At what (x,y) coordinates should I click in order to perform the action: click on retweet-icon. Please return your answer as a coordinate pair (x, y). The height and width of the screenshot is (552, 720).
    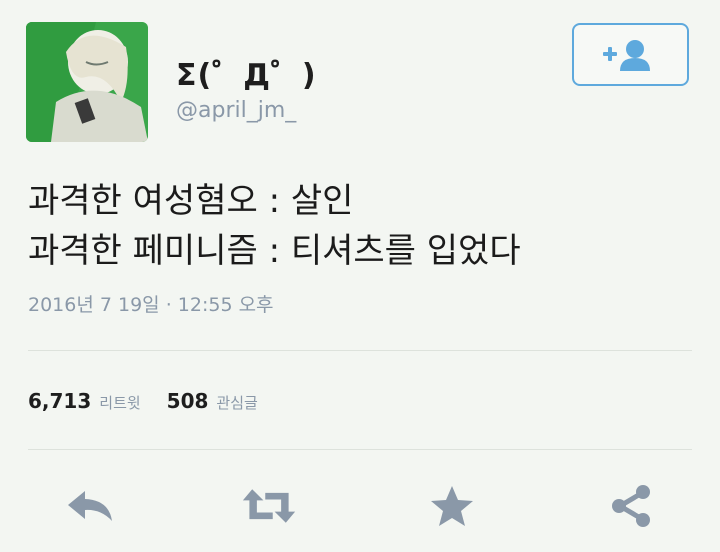
    Looking at the image, I should click on (269, 506).